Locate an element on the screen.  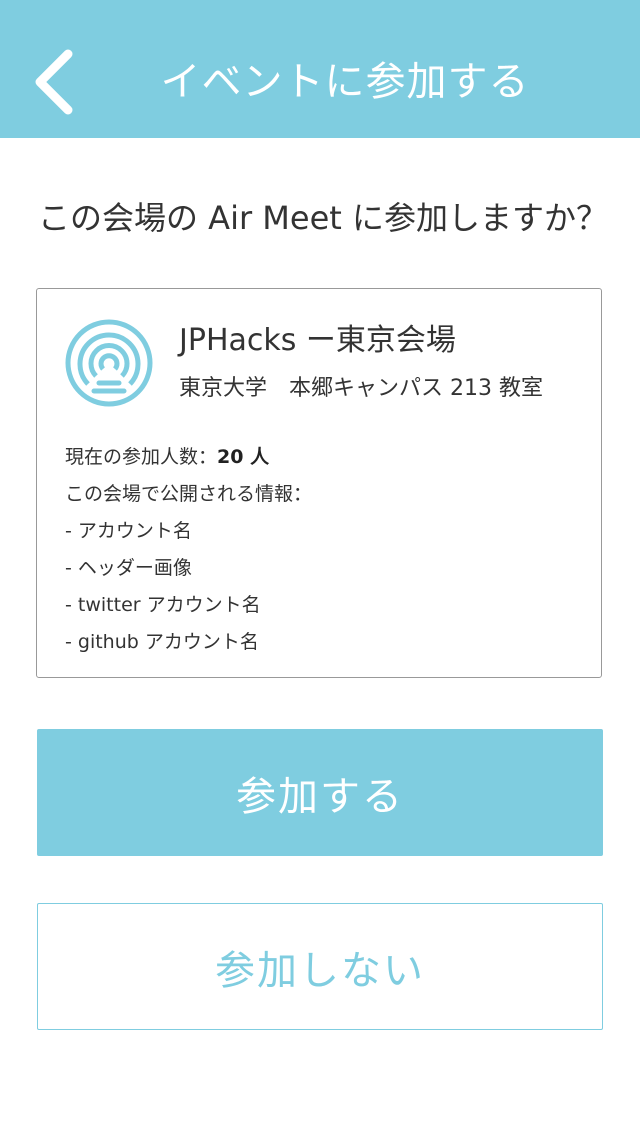
navigation-bar: イベントに参加する is located at coordinates (320, 69).